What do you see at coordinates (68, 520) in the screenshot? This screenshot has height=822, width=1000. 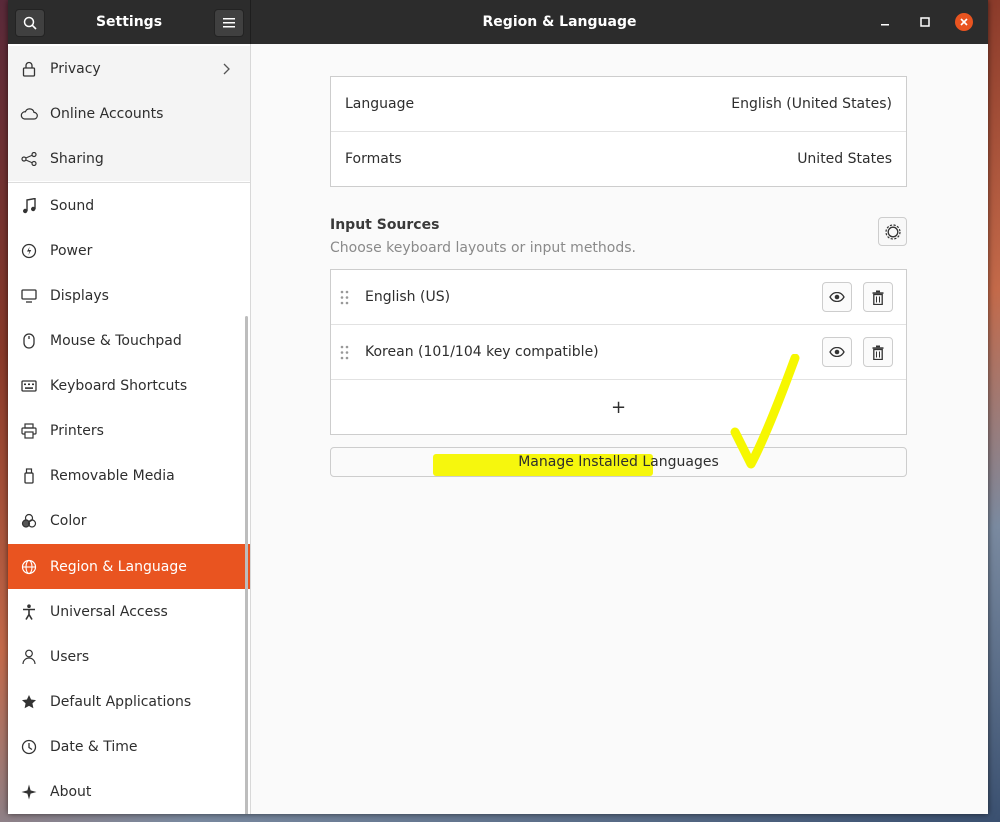 I see `sidebar-item-label: Color` at bounding box center [68, 520].